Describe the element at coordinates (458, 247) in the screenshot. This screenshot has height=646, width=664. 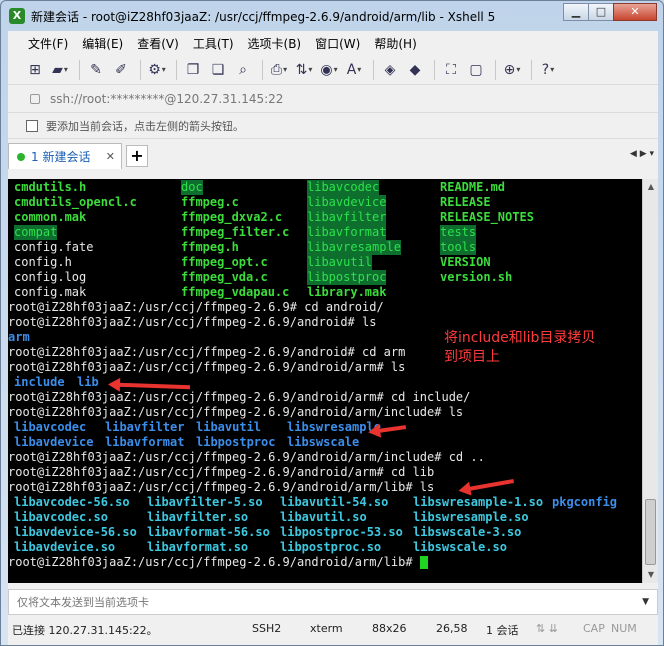
I see `file-entry: tools` at that location.